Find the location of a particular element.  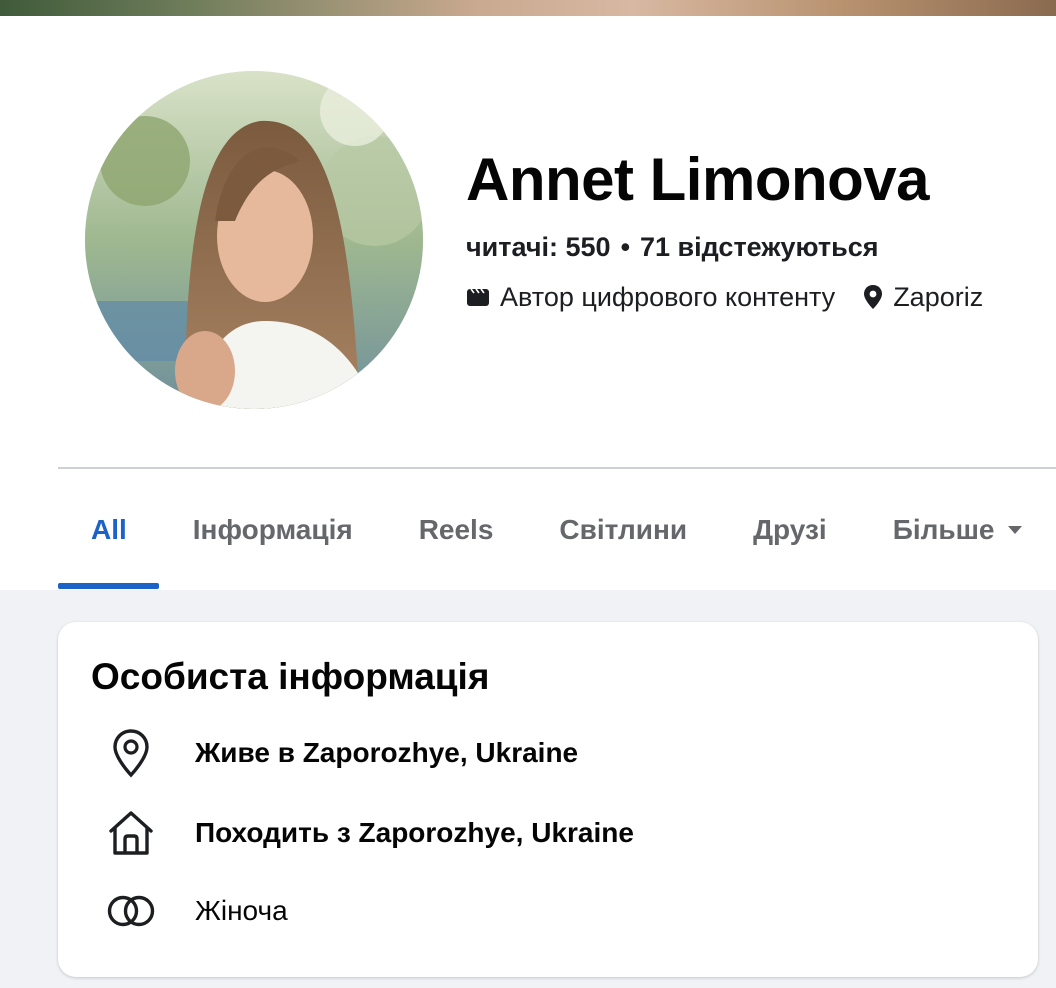

caret-down-icon is located at coordinates (1015, 530).